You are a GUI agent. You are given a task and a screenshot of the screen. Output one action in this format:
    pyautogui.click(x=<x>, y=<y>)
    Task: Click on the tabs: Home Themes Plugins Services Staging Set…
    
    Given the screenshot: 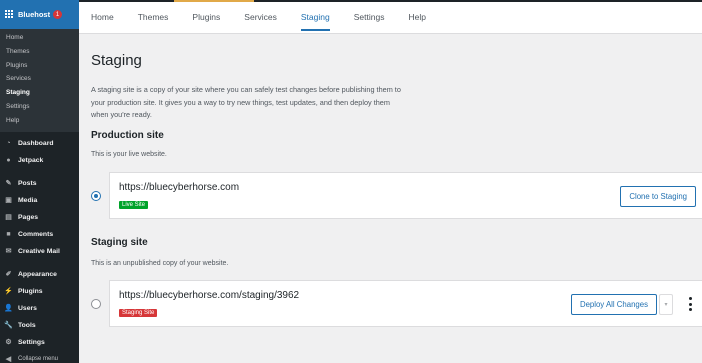 What is the action you would take?
    pyautogui.click(x=390, y=17)
    